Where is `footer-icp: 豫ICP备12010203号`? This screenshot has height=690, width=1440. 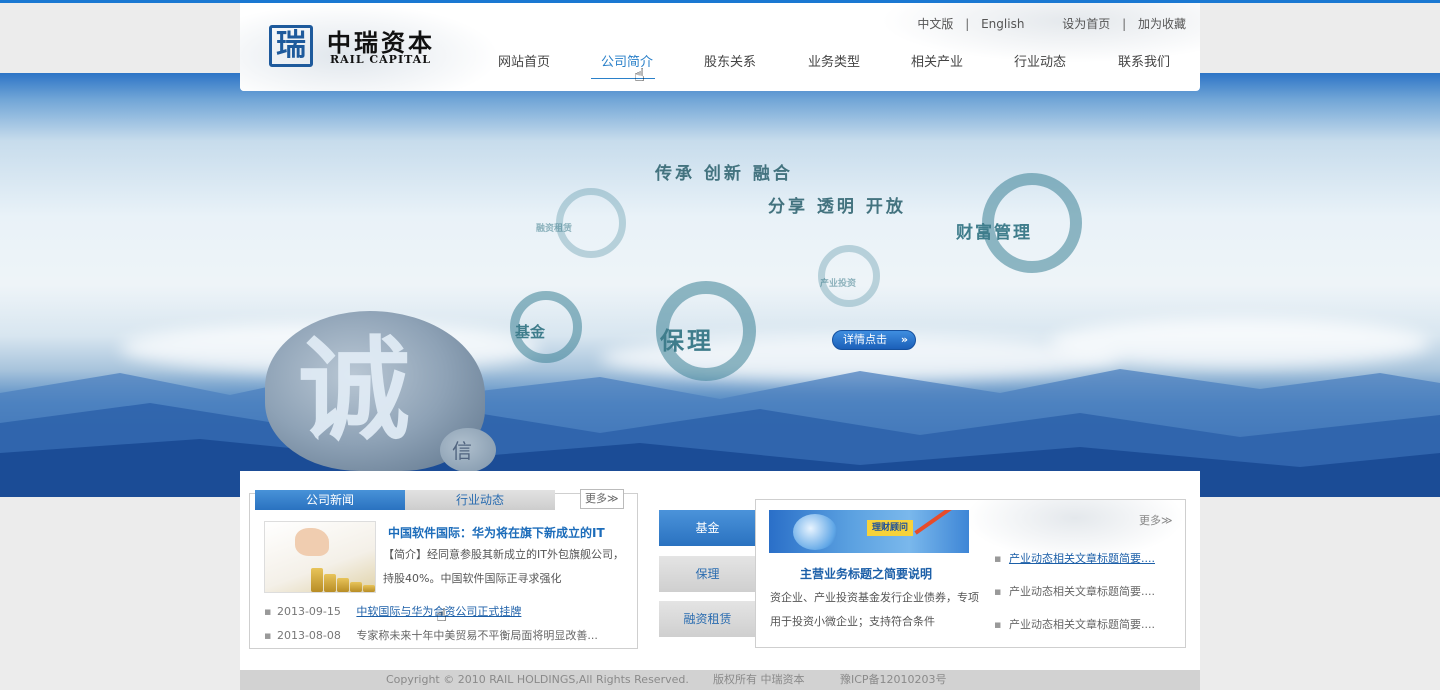
footer-icp: 豫ICP备12010203号 is located at coordinates (893, 680).